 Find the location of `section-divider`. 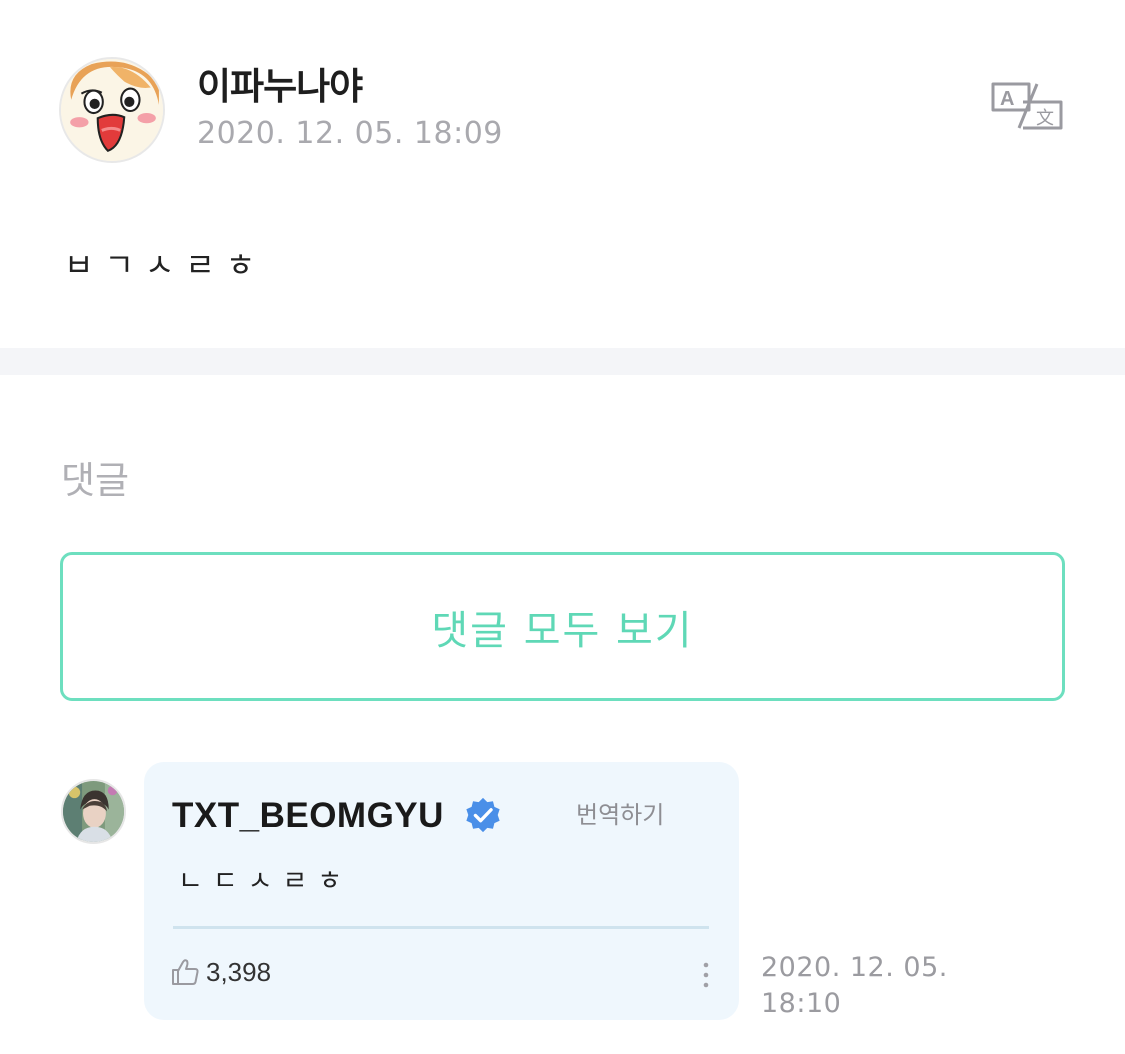

section-divider is located at coordinates (562, 361).